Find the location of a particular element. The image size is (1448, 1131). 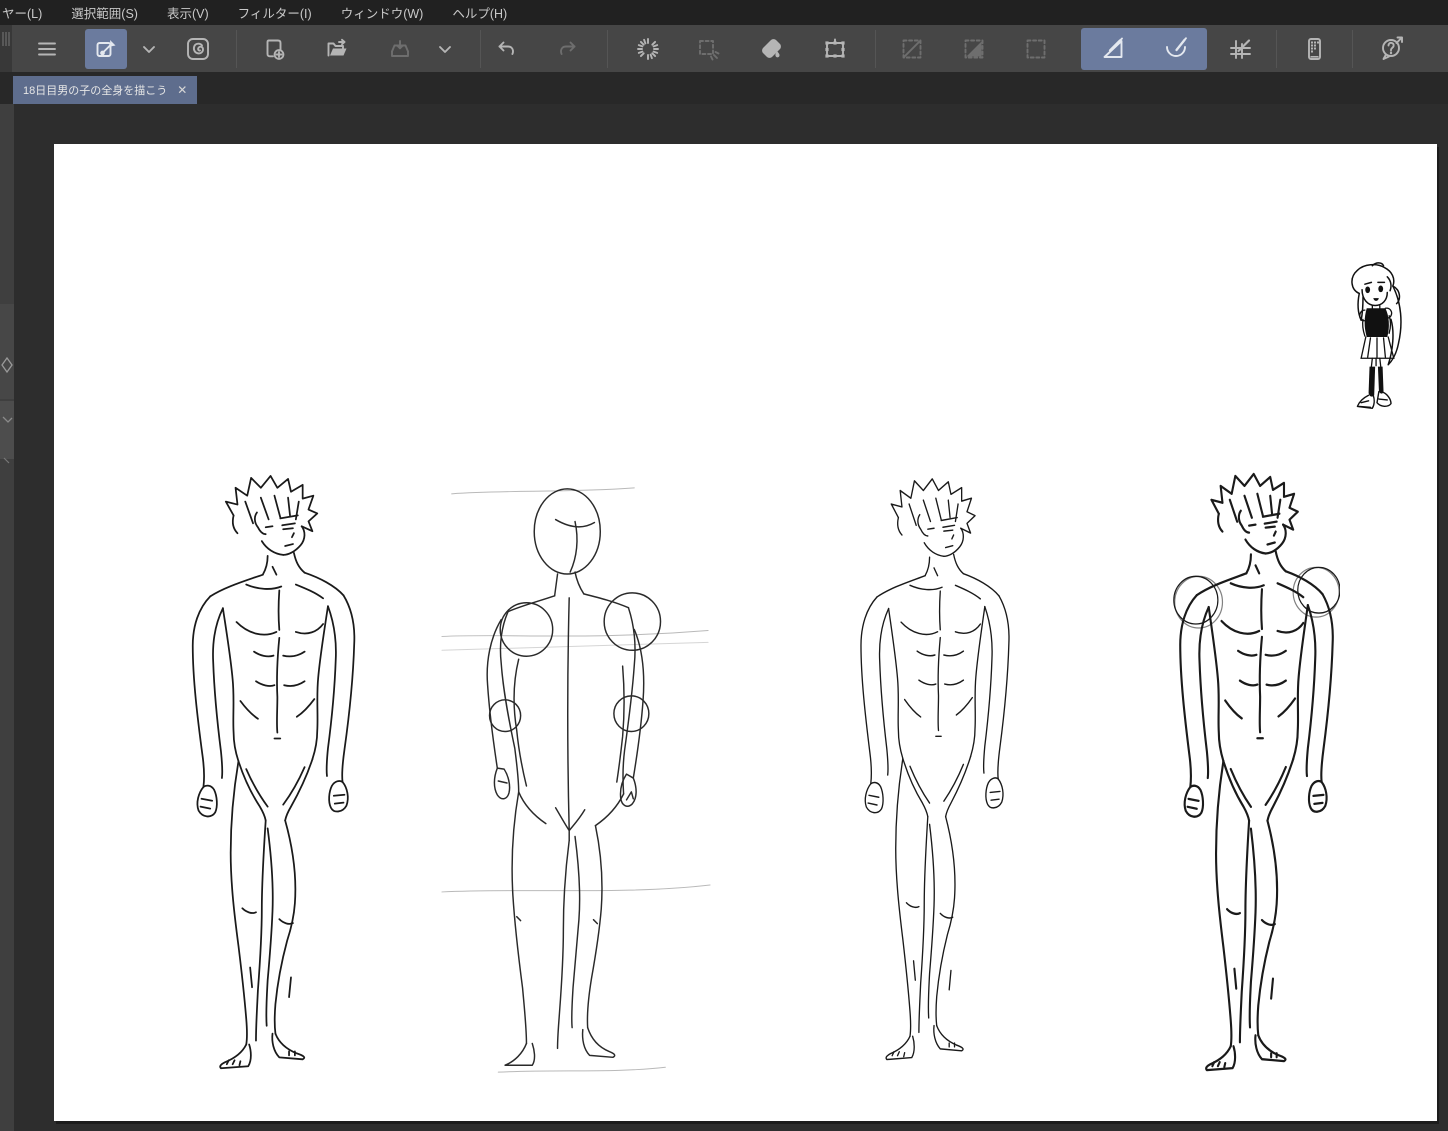

clip-studio-logo-icon is located at coordinates (198, 49).